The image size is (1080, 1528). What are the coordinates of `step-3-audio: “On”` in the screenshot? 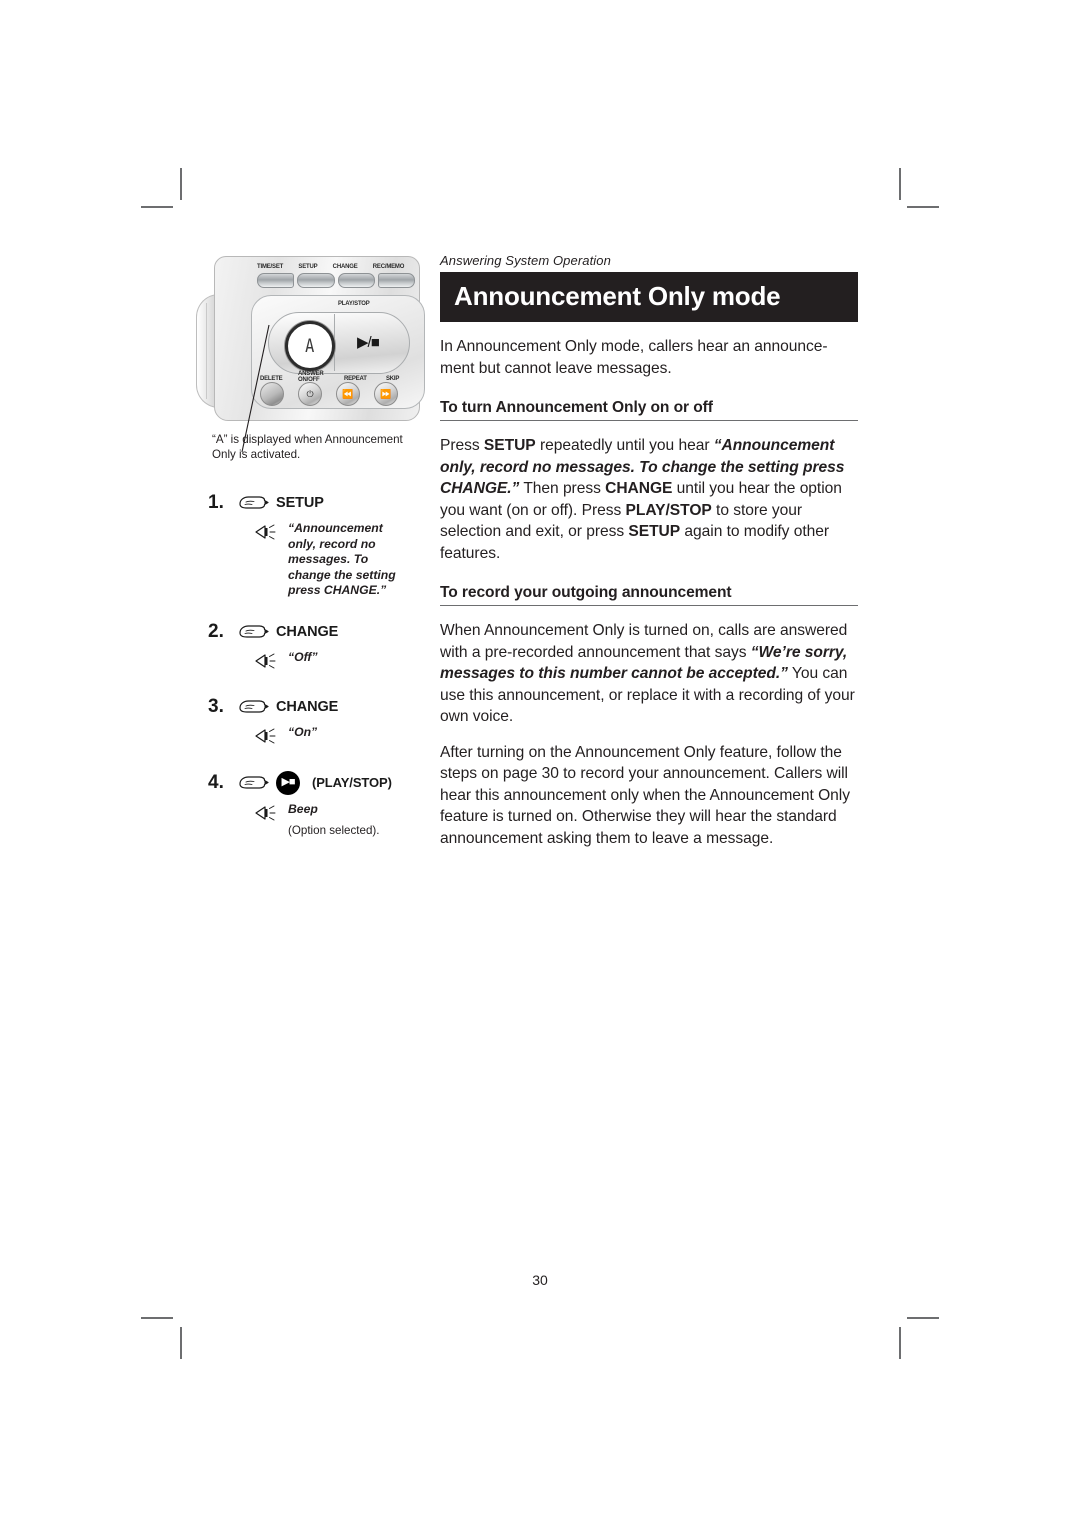 It's located at (340, 735).